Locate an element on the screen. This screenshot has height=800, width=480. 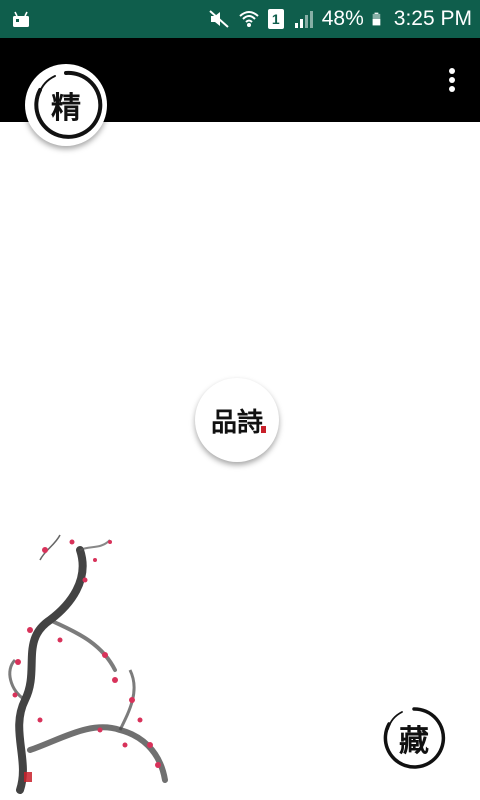
collection-char: 藏 is located at coordinates (414, 741).